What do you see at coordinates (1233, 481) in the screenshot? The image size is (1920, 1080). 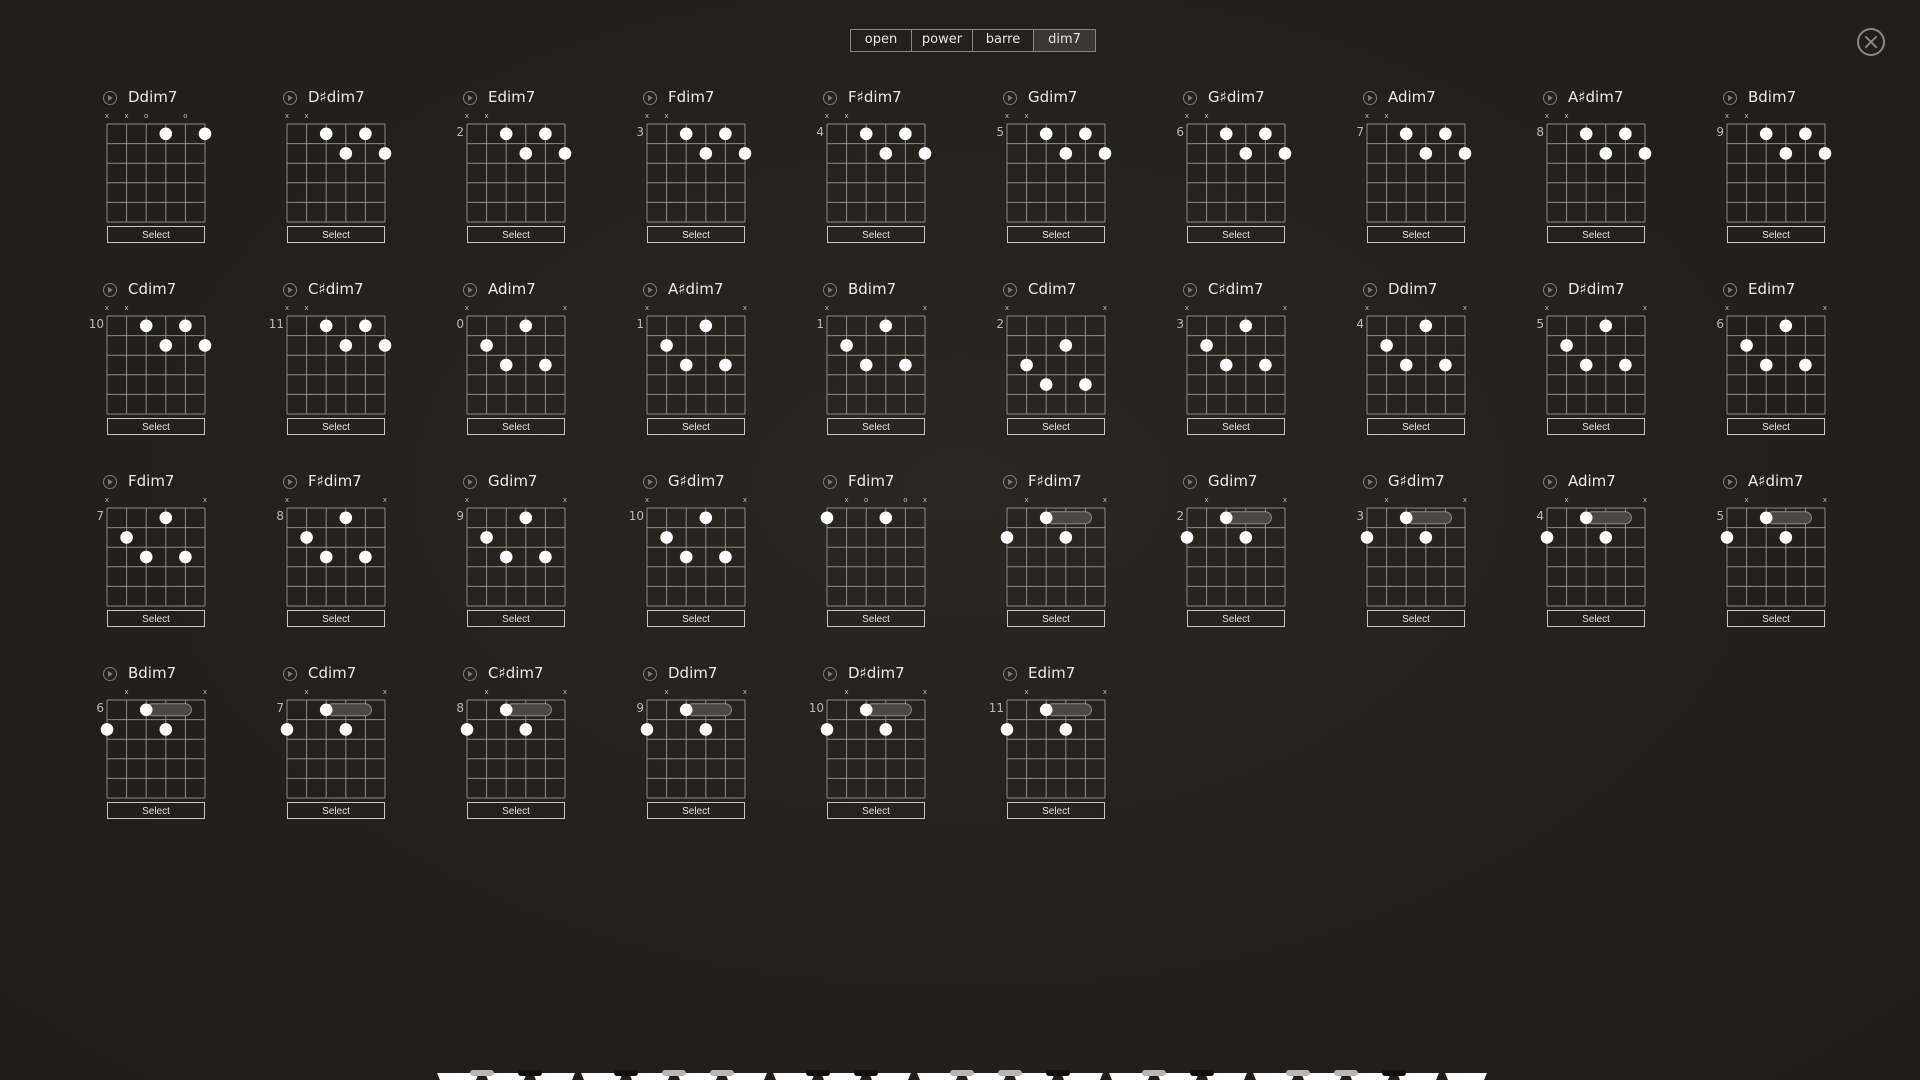 I see `chord-name: Gdim7` at bounding box center [1233, 481].